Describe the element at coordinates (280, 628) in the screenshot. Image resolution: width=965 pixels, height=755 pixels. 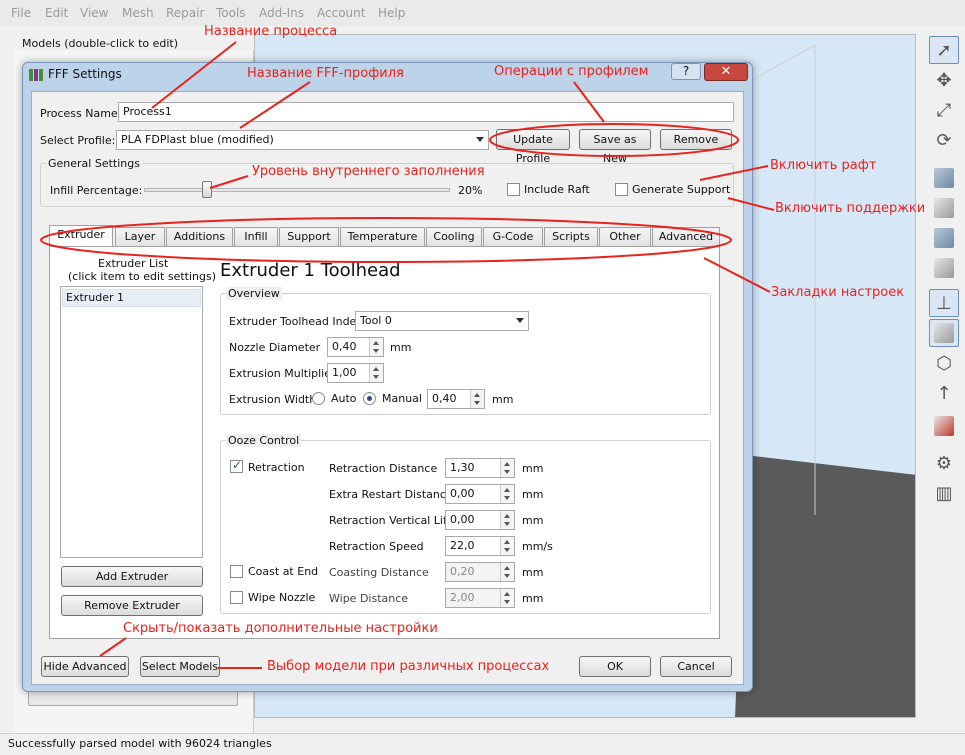
I see `annotation-advanced: Скрыть/показать дополнительные настройки` at that location.